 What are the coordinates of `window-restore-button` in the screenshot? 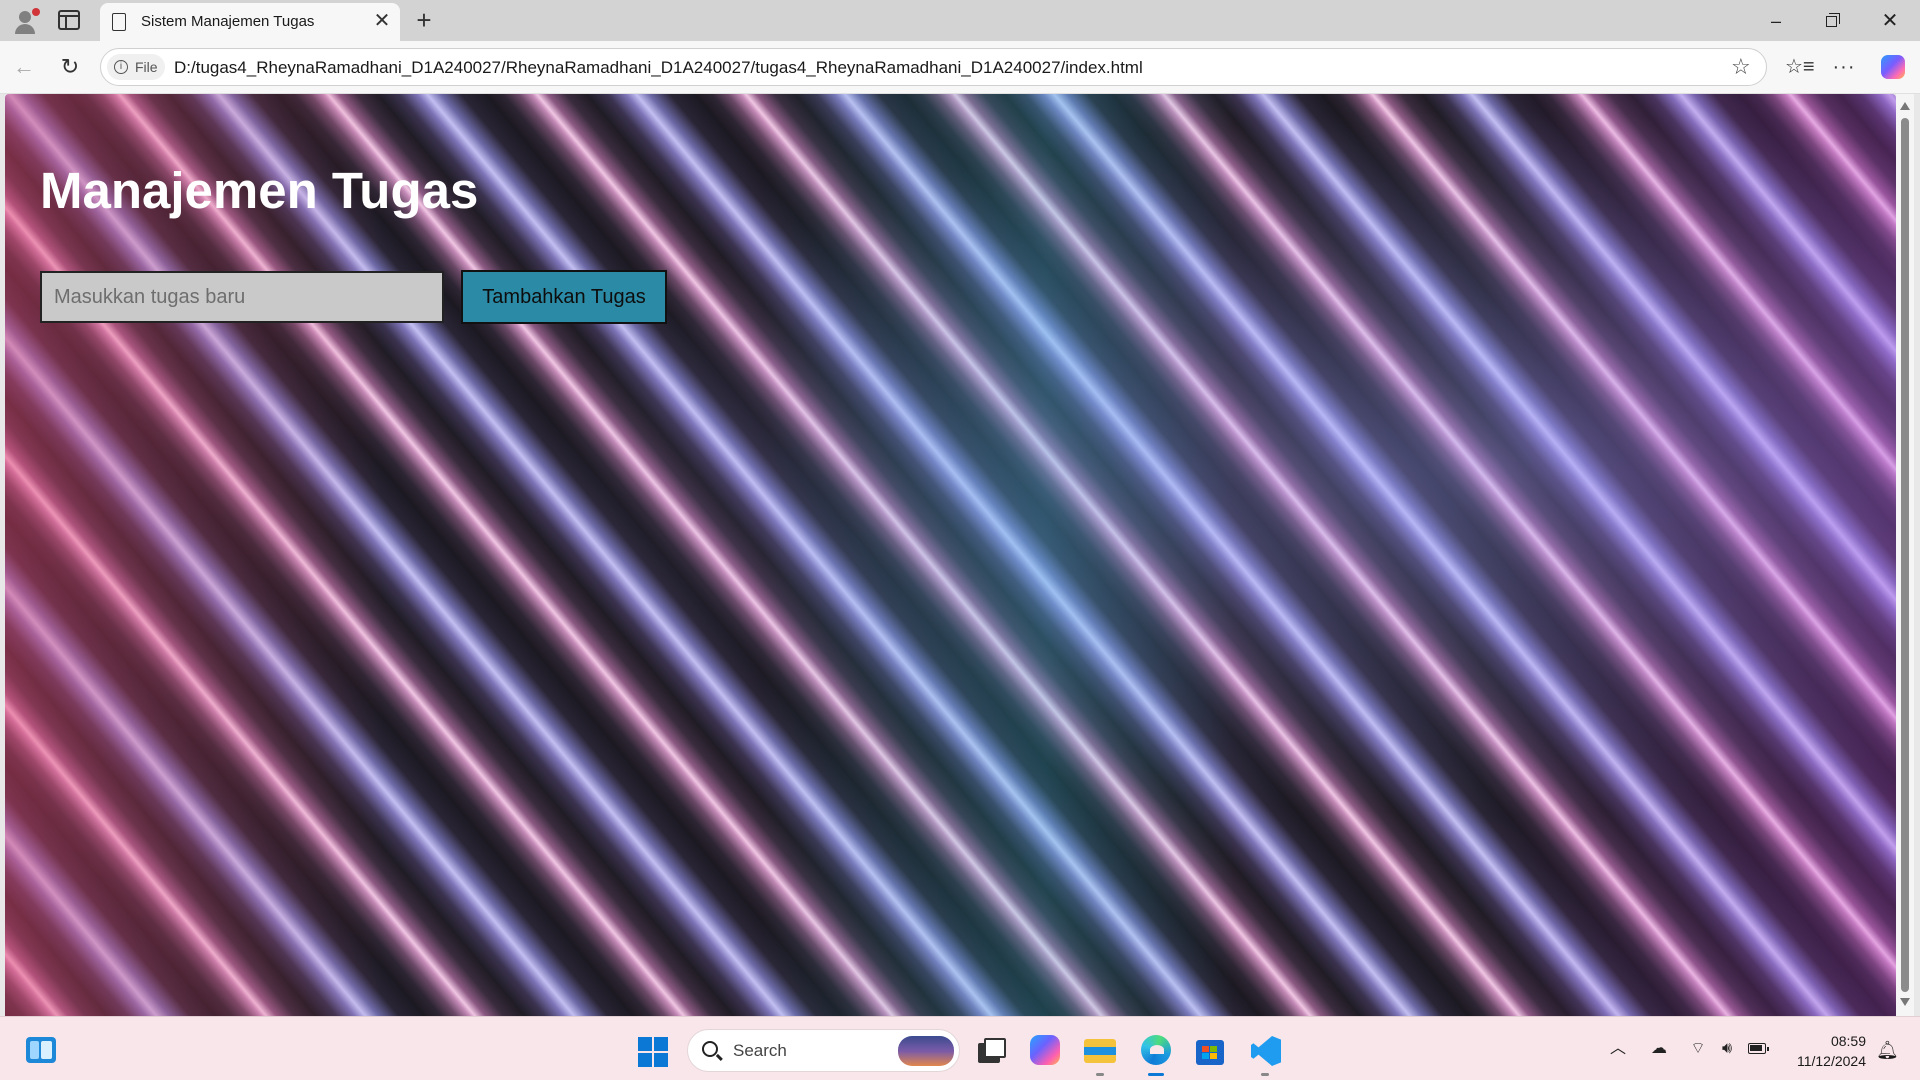 It's located at (1832, 21).